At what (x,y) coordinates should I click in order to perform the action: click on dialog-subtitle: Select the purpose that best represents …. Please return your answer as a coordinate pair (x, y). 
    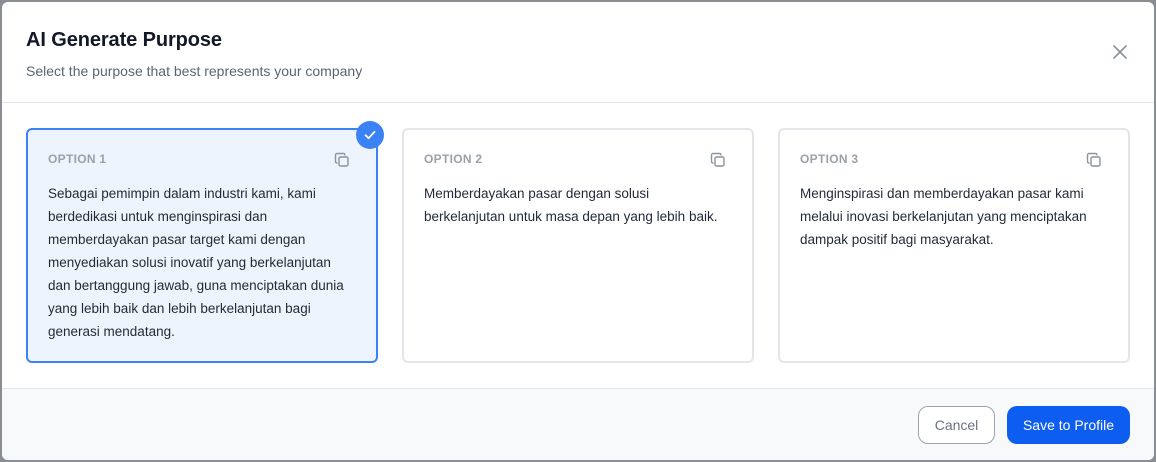
    Looking at the image, I should click on (194, 71).